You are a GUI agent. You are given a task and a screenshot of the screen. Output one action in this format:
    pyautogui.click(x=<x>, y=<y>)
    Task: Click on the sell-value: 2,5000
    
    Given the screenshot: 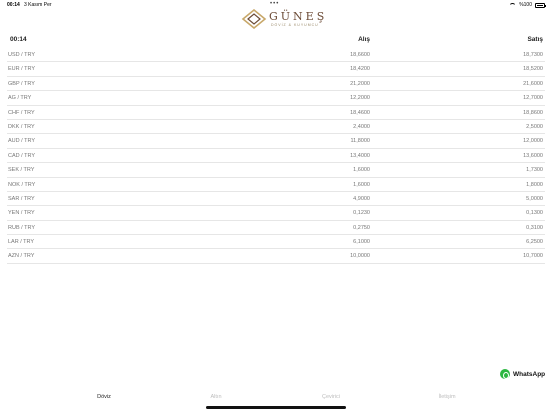 What is the action you would take?
    pyautogui.click(x=534, y=126)
    